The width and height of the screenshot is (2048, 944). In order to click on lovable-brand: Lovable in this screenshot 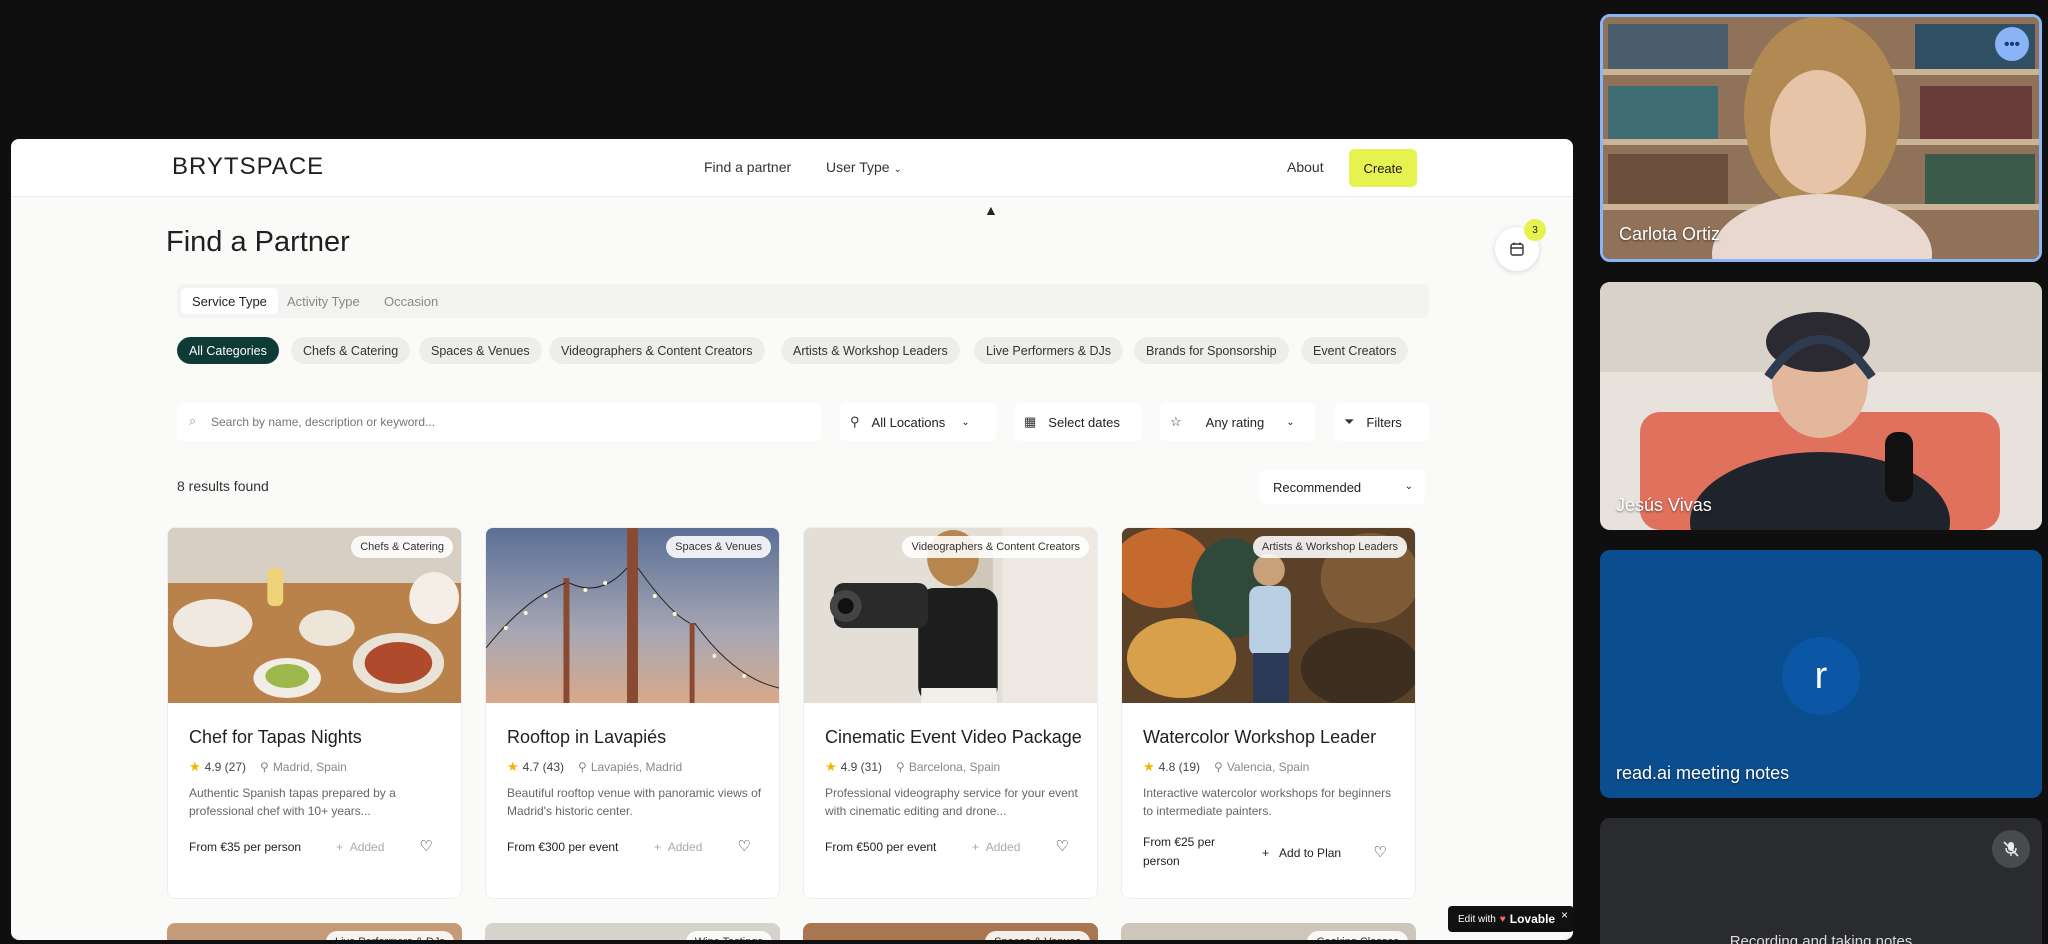, I will do `click(1532, 919)`.